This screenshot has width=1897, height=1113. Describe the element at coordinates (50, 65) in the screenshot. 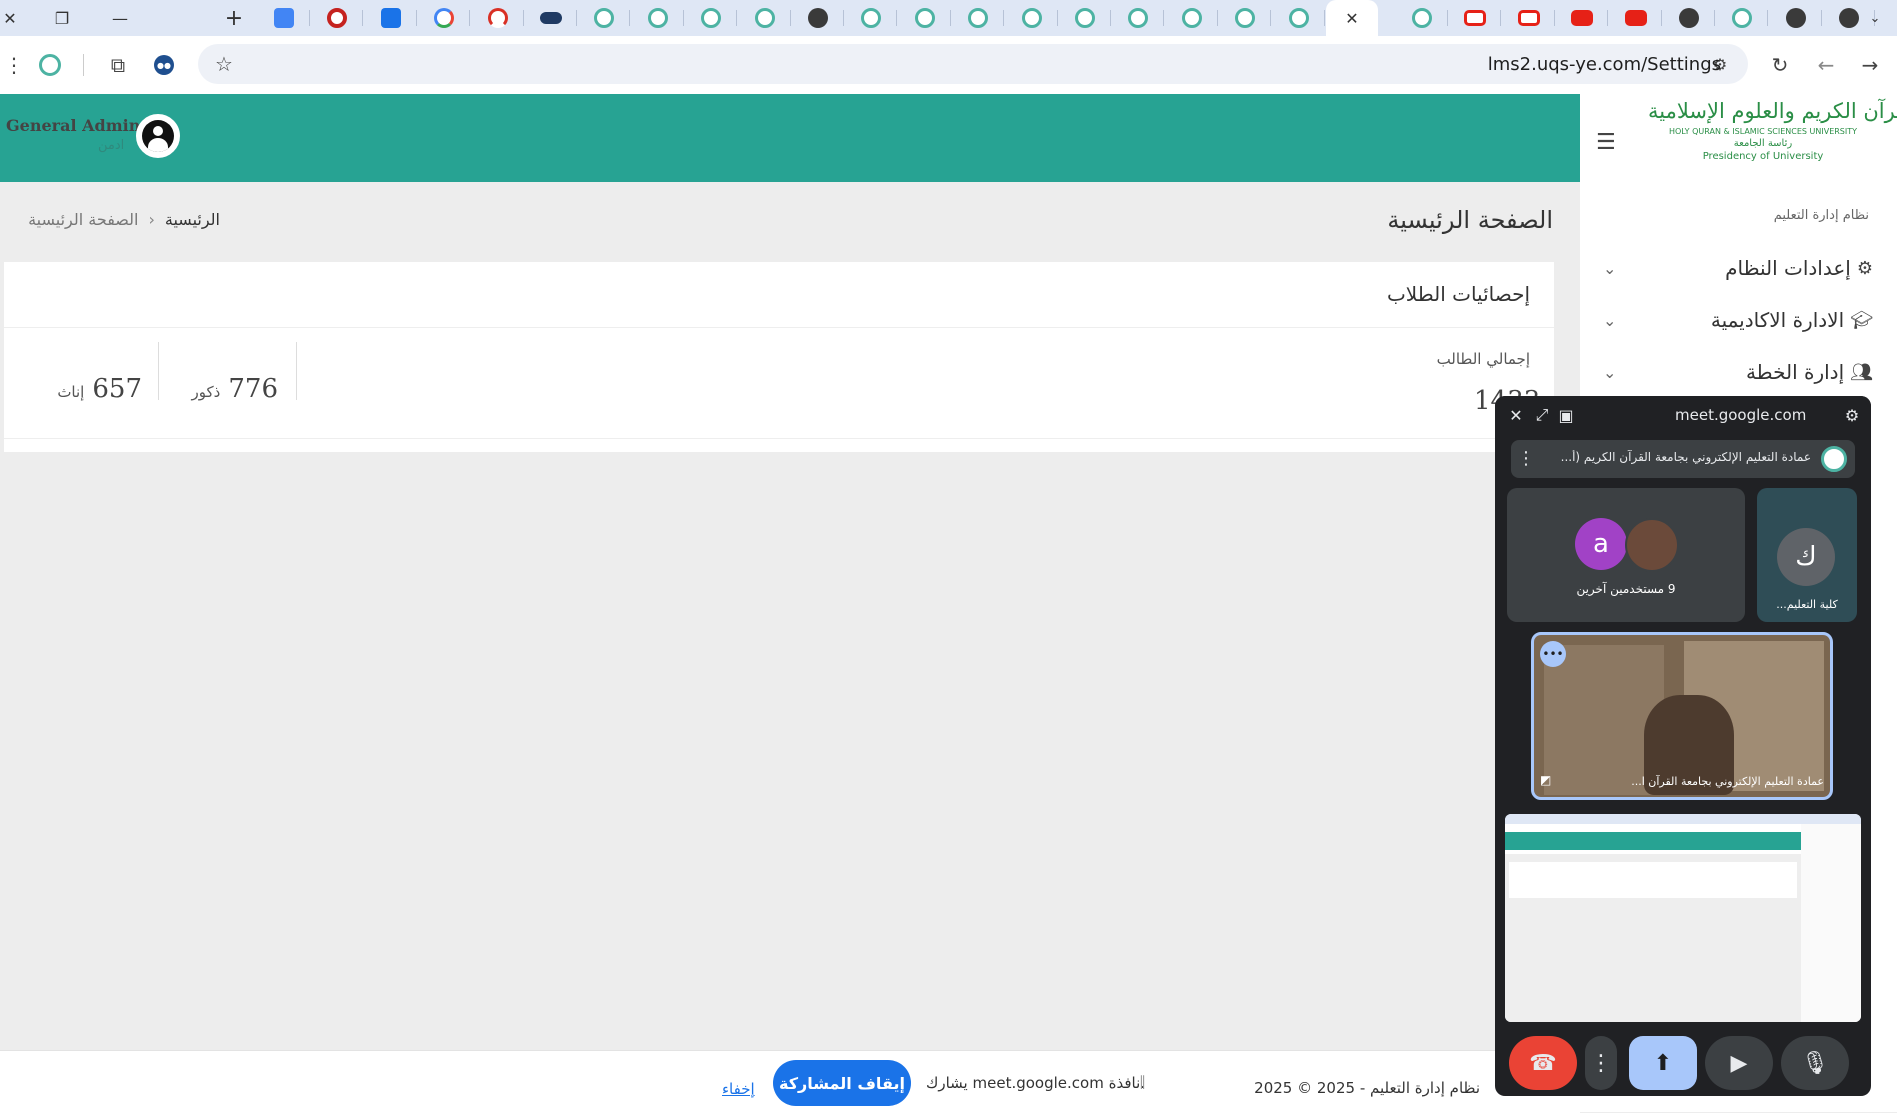

I see `profile-icon` at that location.